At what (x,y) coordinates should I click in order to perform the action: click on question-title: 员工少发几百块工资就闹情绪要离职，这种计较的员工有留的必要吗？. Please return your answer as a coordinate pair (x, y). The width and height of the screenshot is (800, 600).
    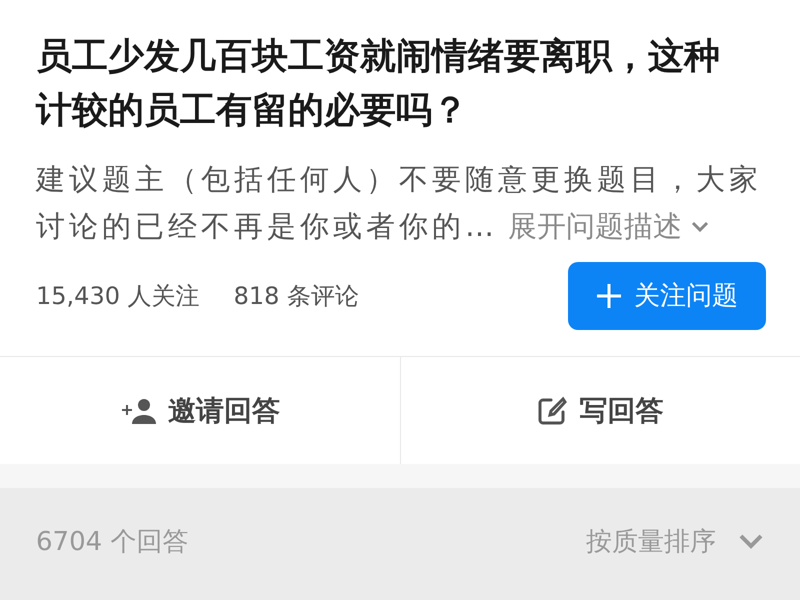
    Looking at the image, I should click on (378, 84).